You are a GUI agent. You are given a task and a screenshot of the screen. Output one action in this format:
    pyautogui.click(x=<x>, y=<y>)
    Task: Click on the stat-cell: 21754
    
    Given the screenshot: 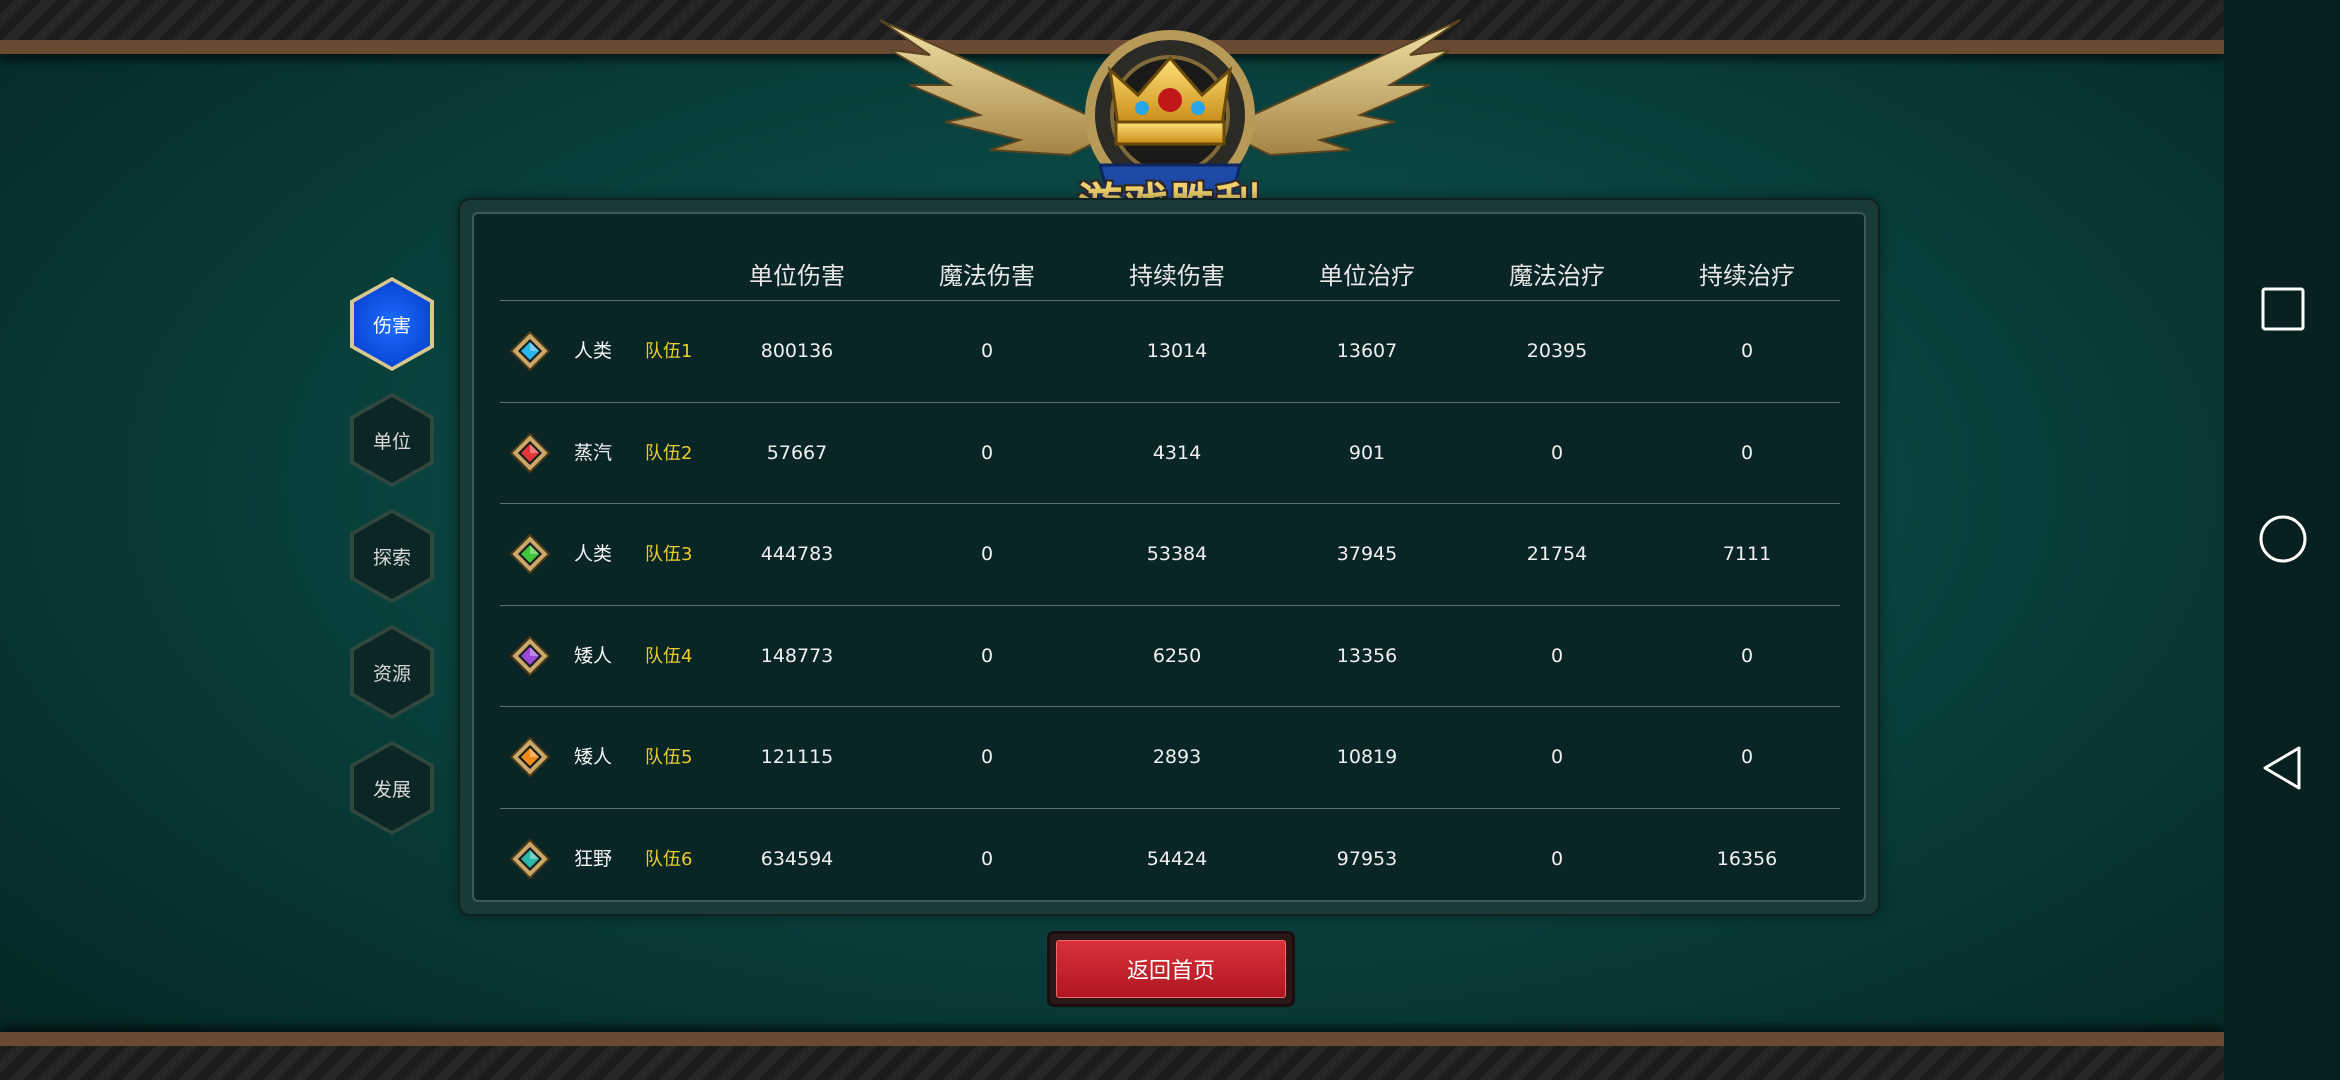 What is the action you would take?
    pyautogui.click(x=1557, y=554)
    